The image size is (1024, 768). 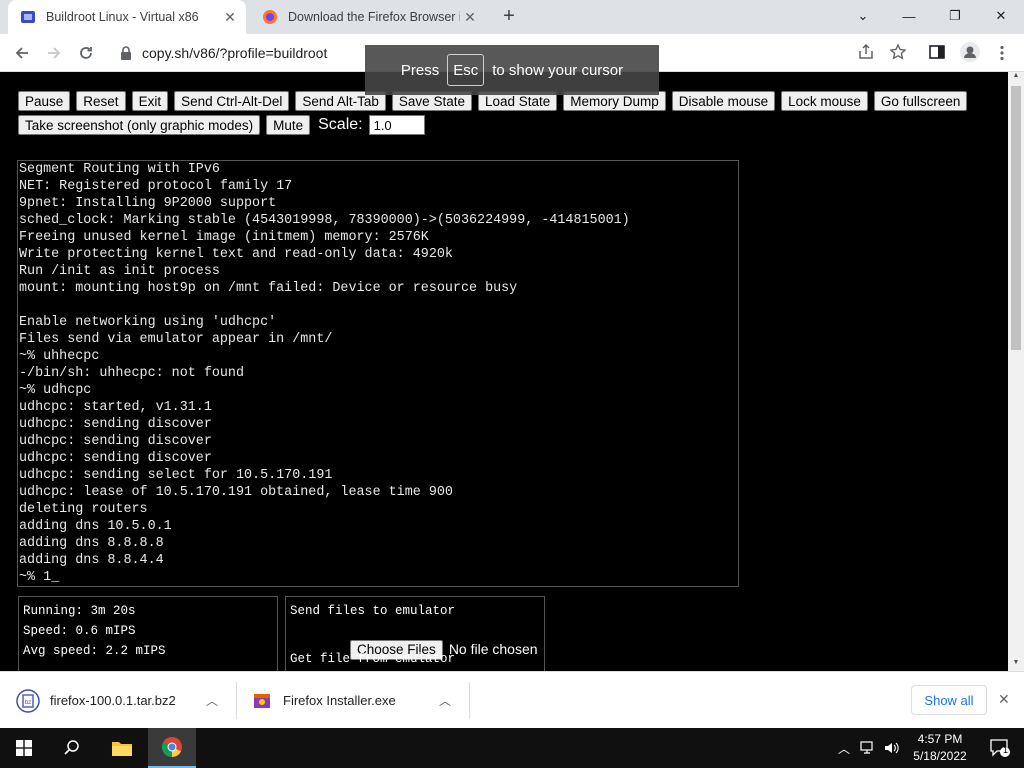 What do you see at coordinates (940, 756) in the screenshot?
I see `clock-date: 5/18/2022` at bounding box center [940, 756].